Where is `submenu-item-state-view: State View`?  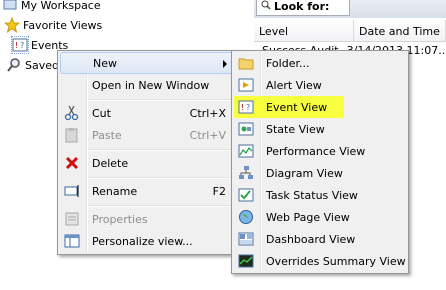
submenu-item-state-view: State View is located at coordinates (320, 129).